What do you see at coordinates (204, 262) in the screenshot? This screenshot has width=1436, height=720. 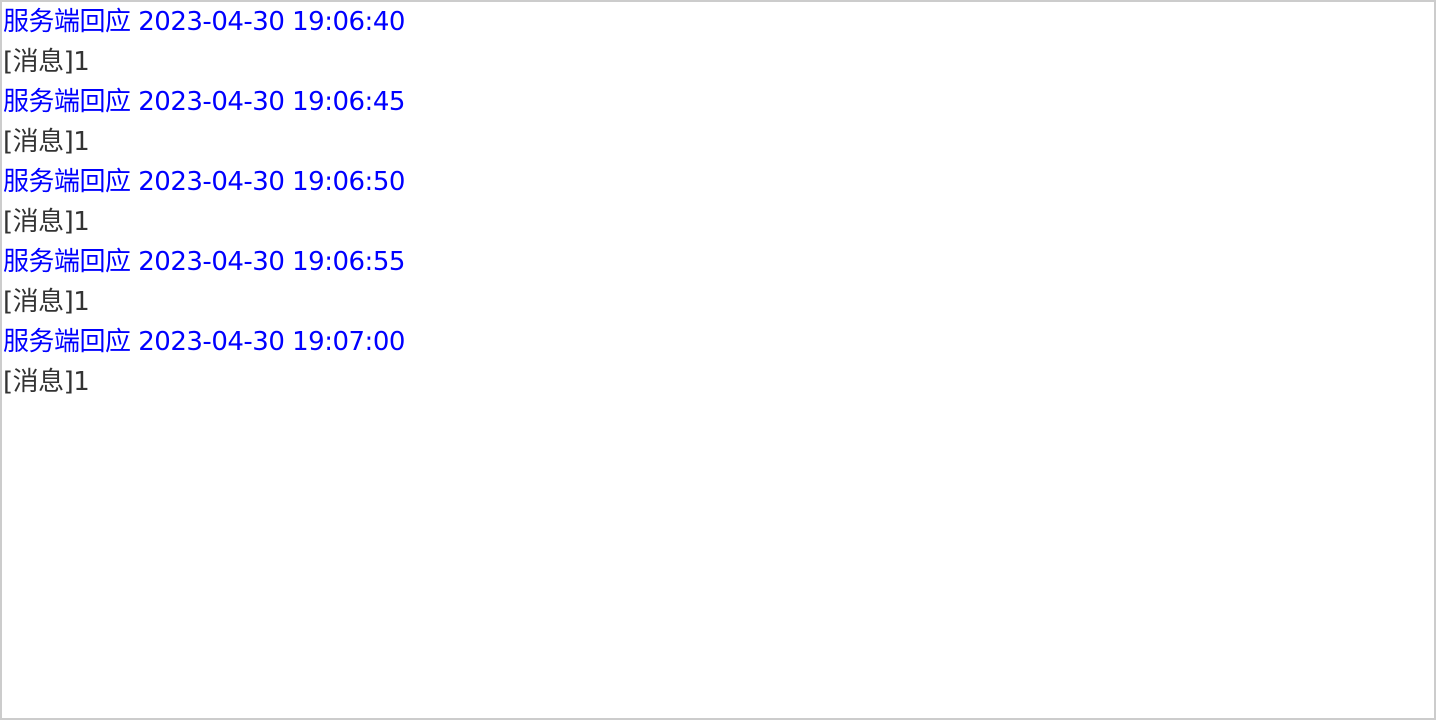 I see `server-response-line: 服务端回应 2023-04-30 19:06:55` at bounding box center [204, 262].